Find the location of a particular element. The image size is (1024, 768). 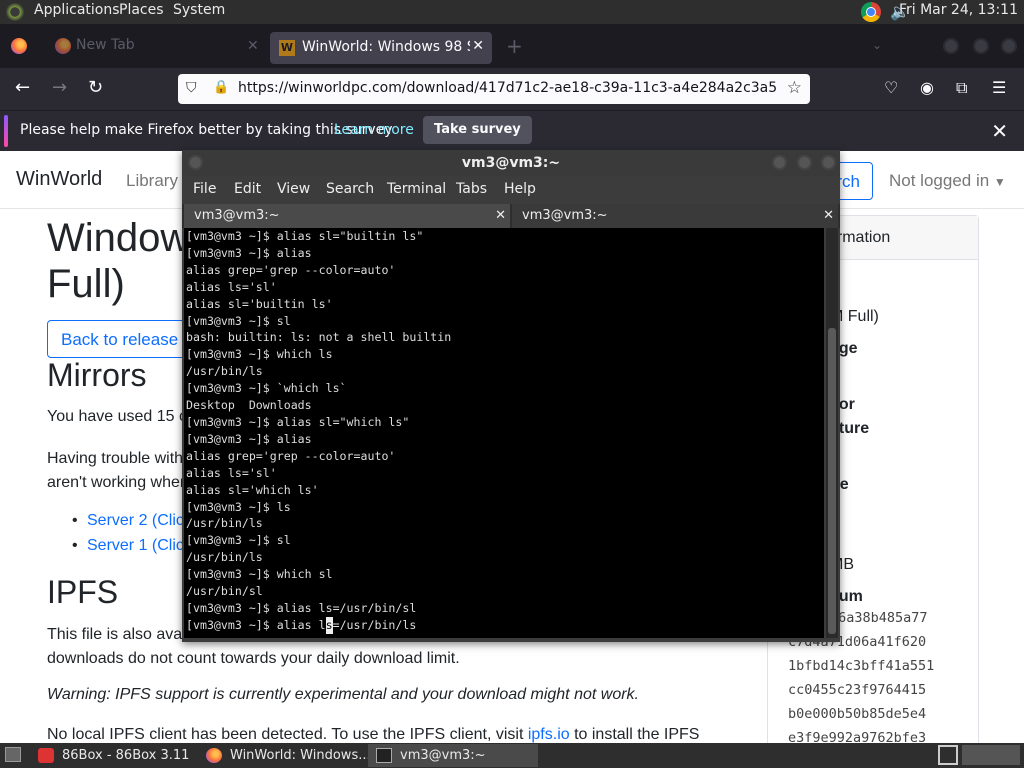

nav-library: Library is located at coordinates (152, 181).